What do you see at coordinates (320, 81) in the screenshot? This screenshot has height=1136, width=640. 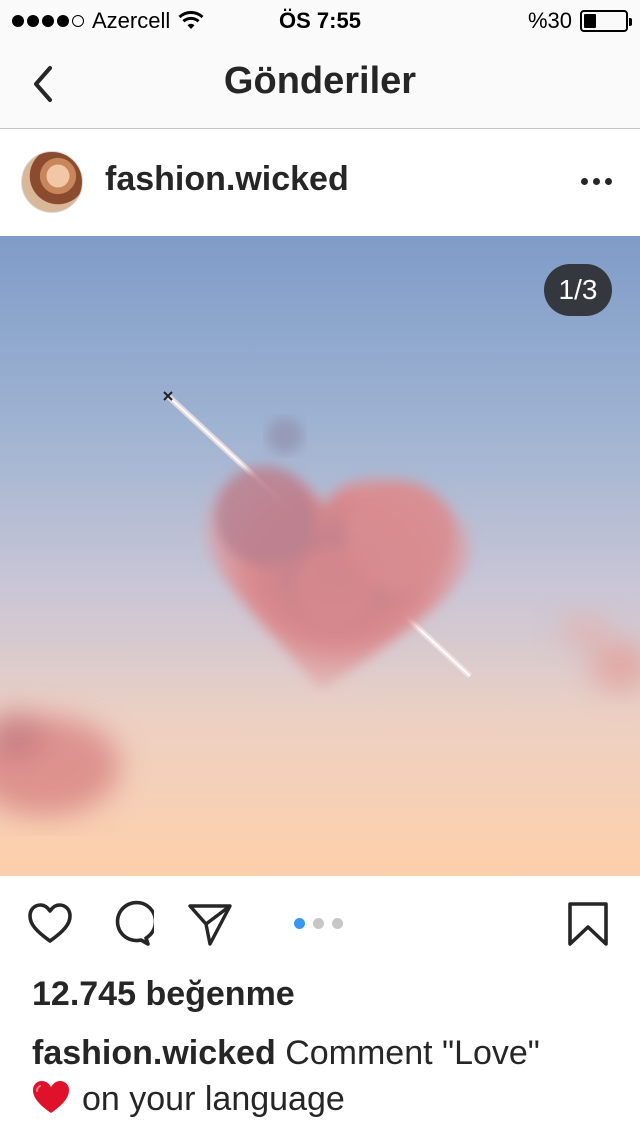 I see `page-title: Gönderiler` at bounding box center [320, 81].